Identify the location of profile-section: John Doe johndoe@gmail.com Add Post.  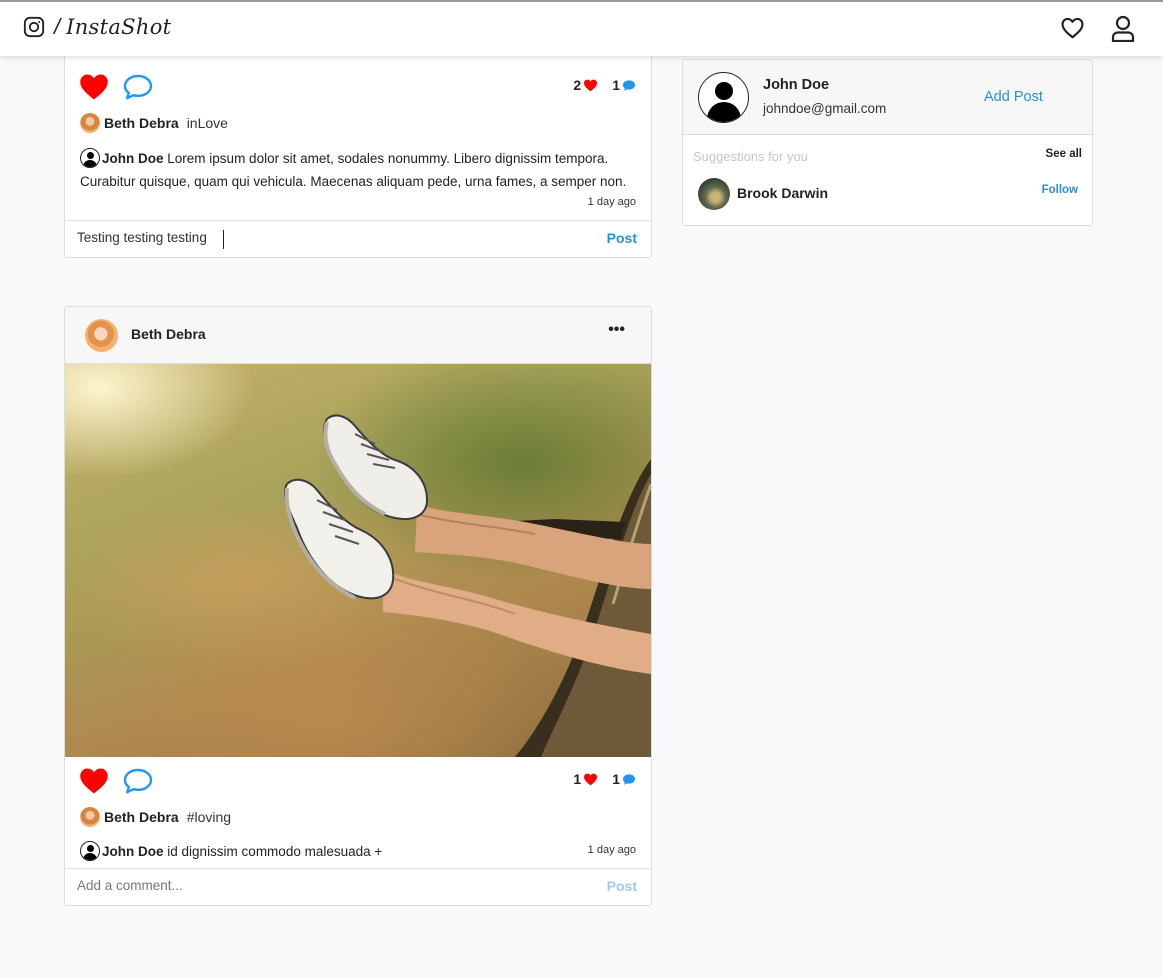
(887, 97).